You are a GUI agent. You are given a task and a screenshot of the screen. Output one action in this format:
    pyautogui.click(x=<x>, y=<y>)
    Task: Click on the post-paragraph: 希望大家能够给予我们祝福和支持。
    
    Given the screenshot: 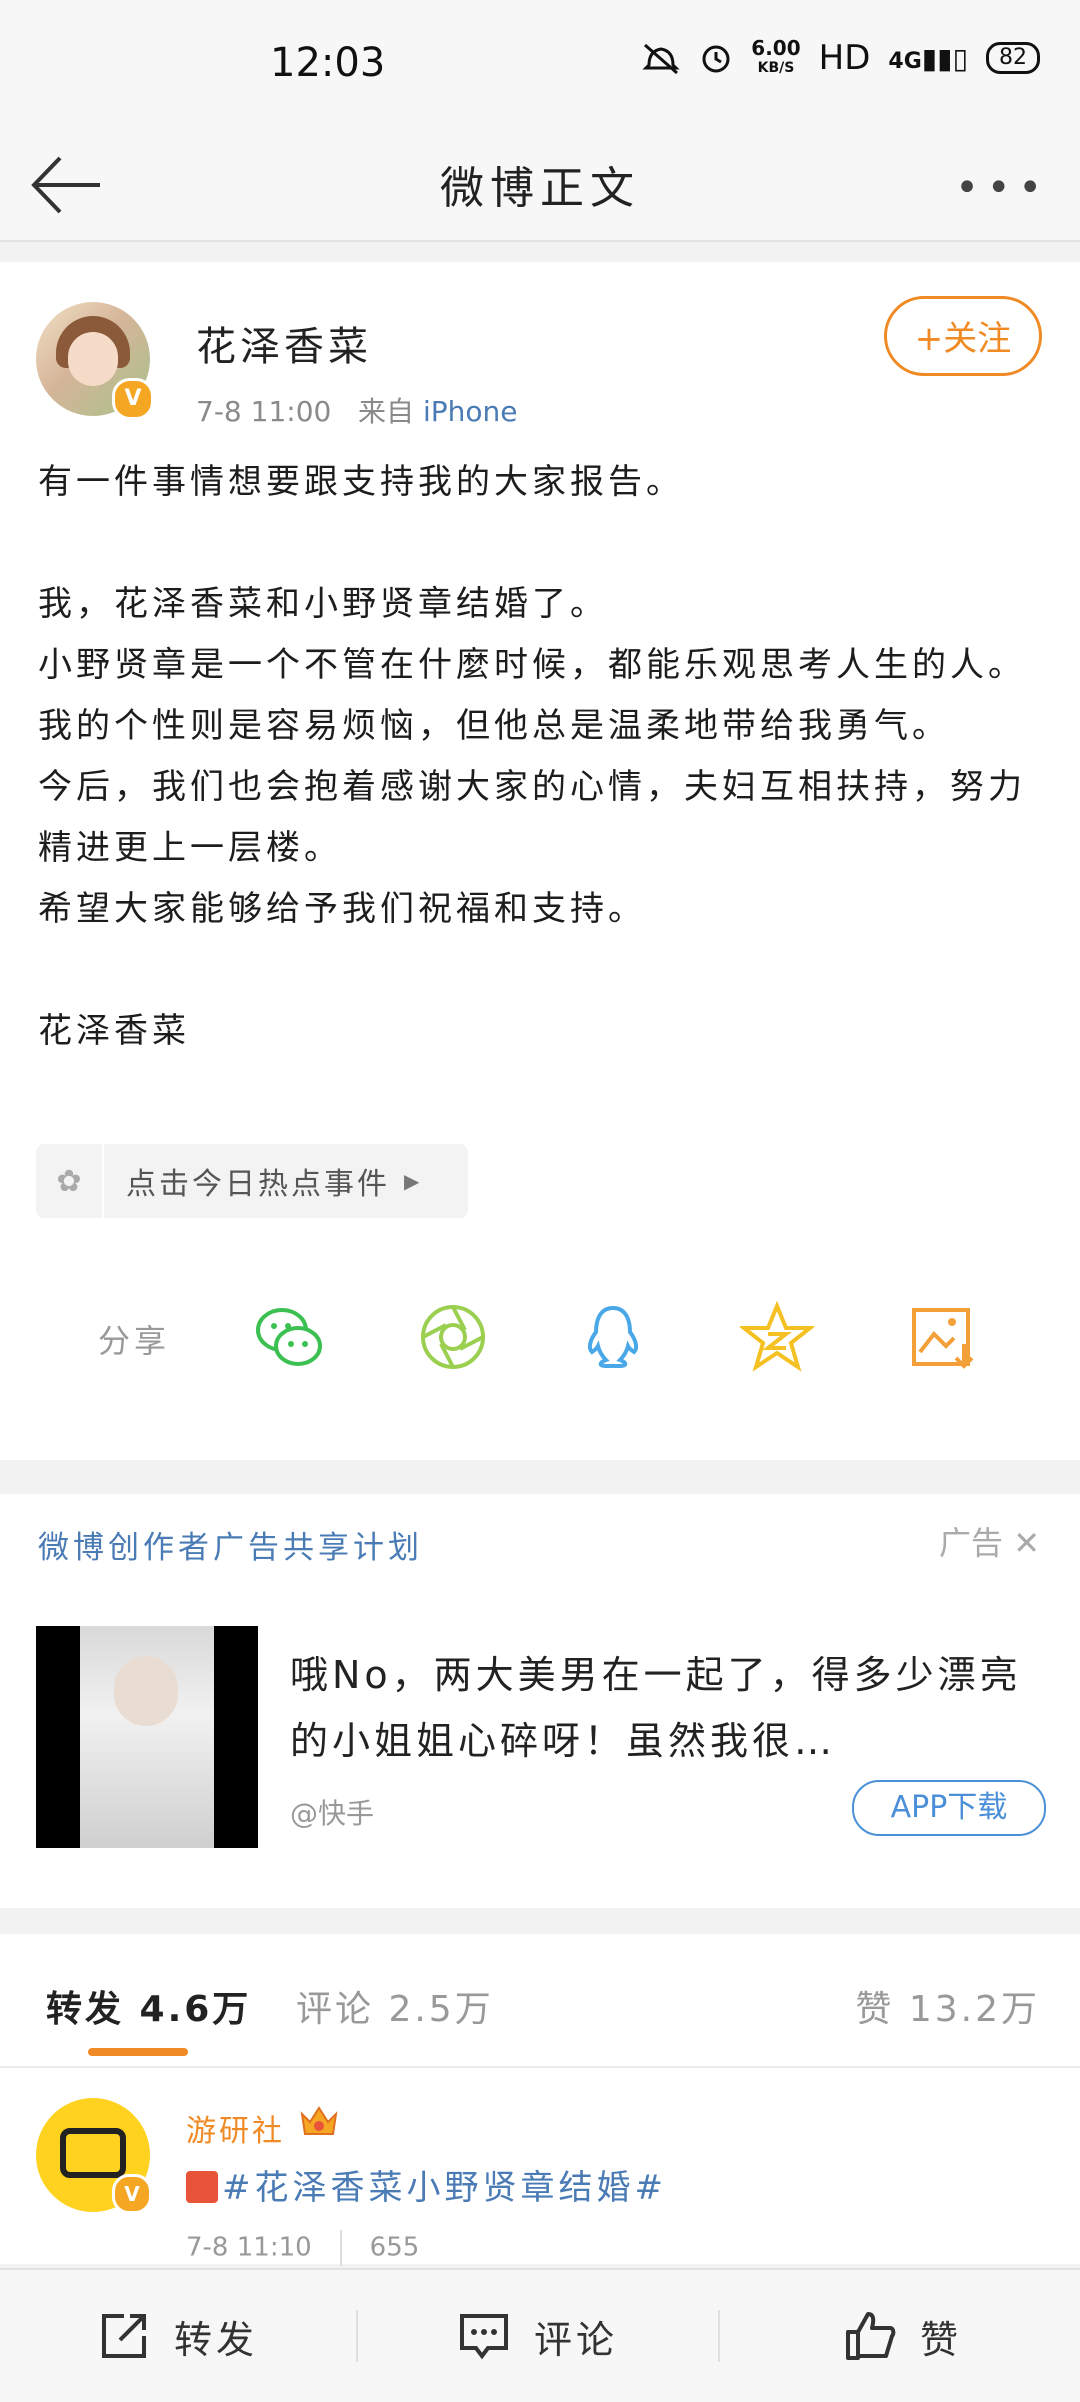 What is the action you would take?
    pyautogui.click(x=342, y=909)
    